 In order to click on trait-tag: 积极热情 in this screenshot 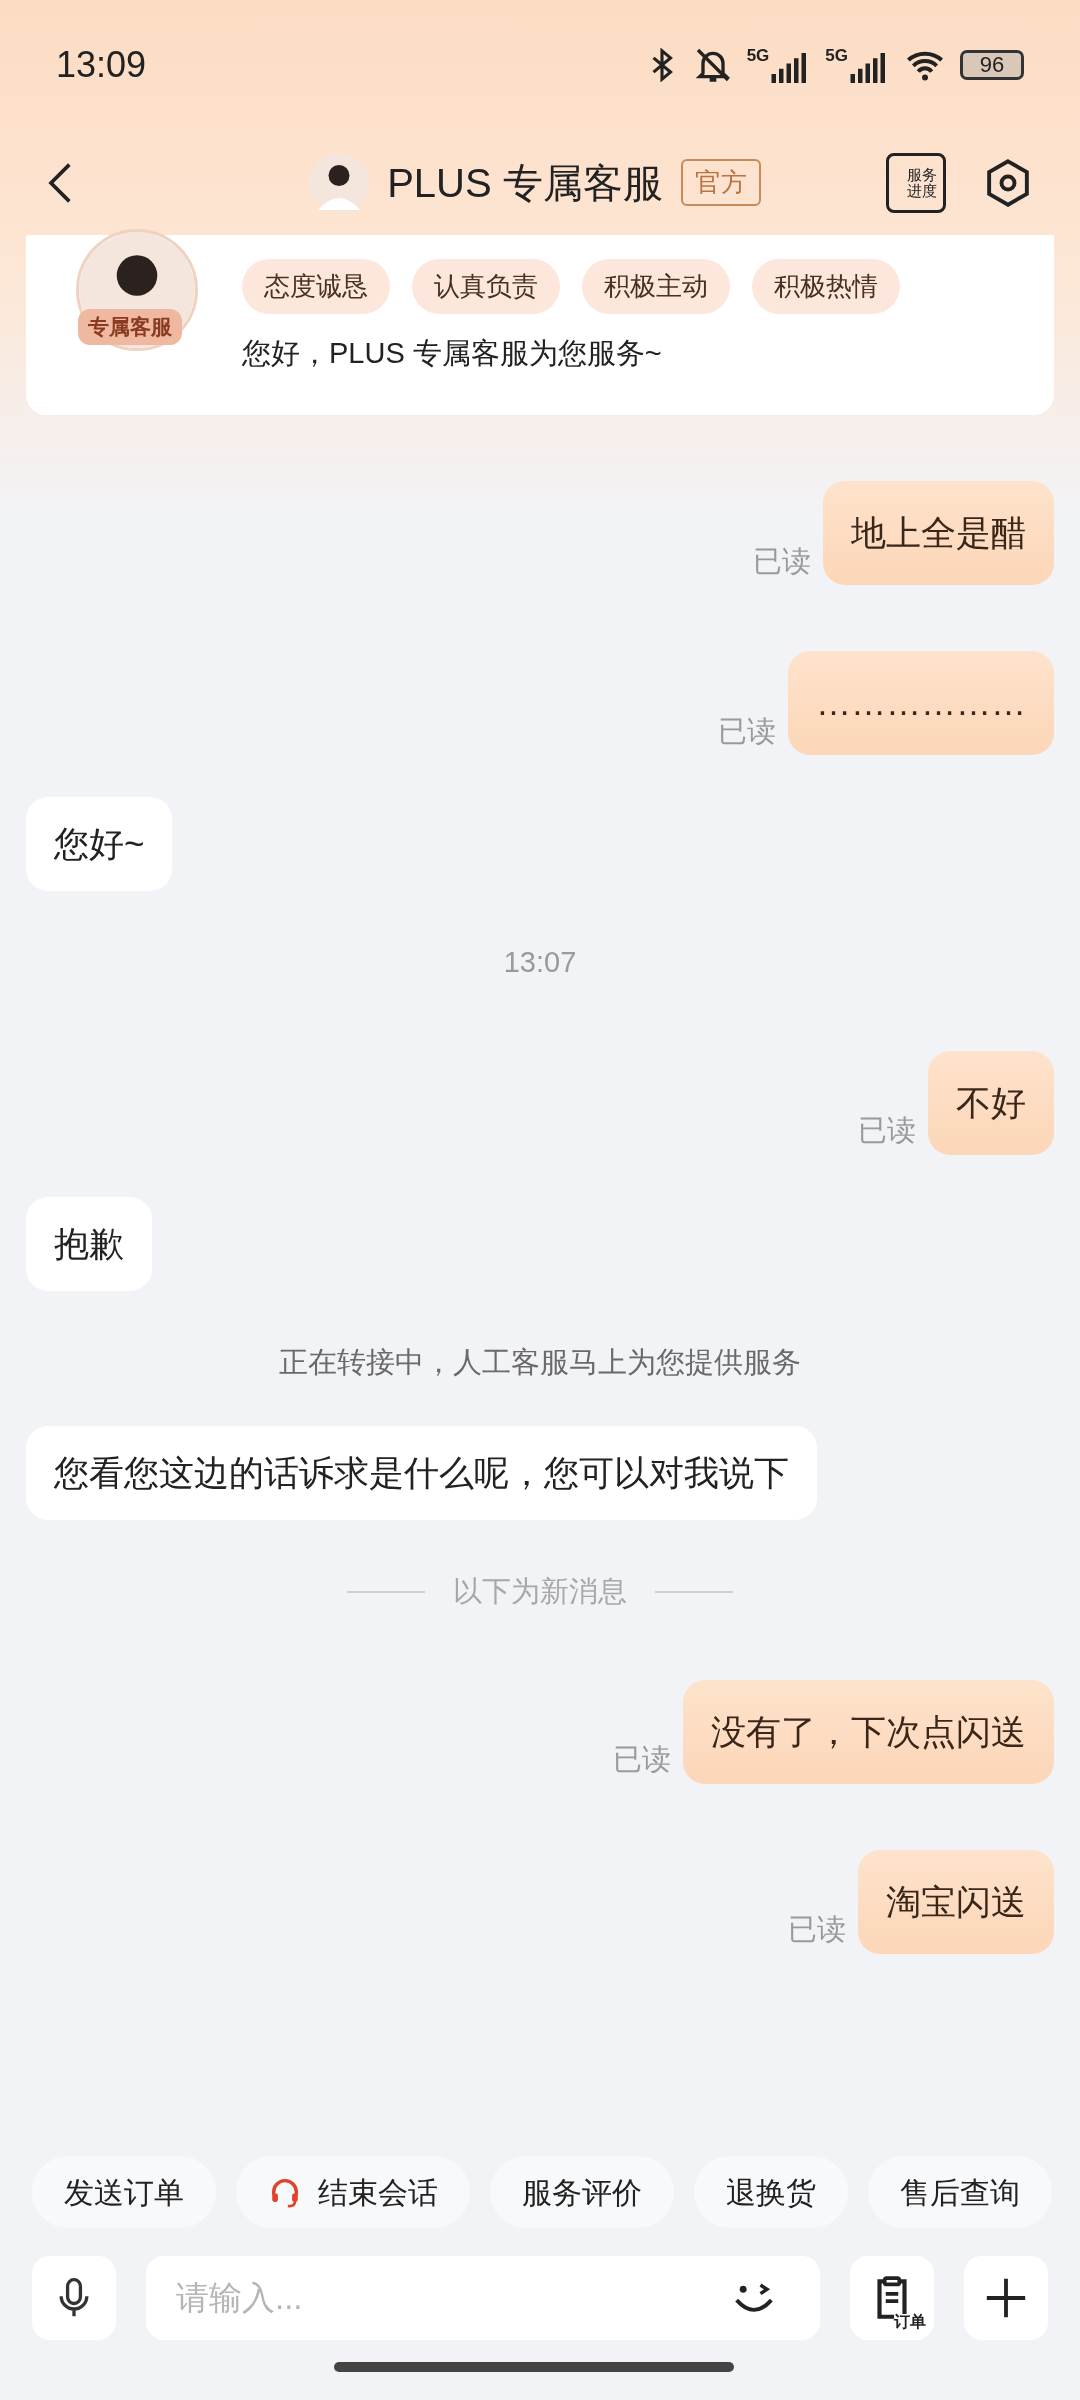, I will do `click(826, 286)`.